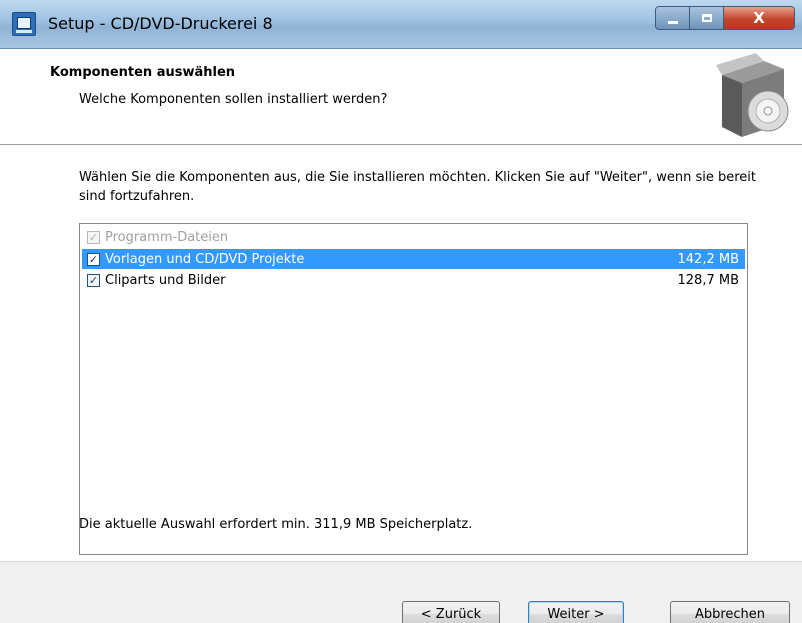  I want to click on component-label: Programm-Dateien, so click(167, 237).